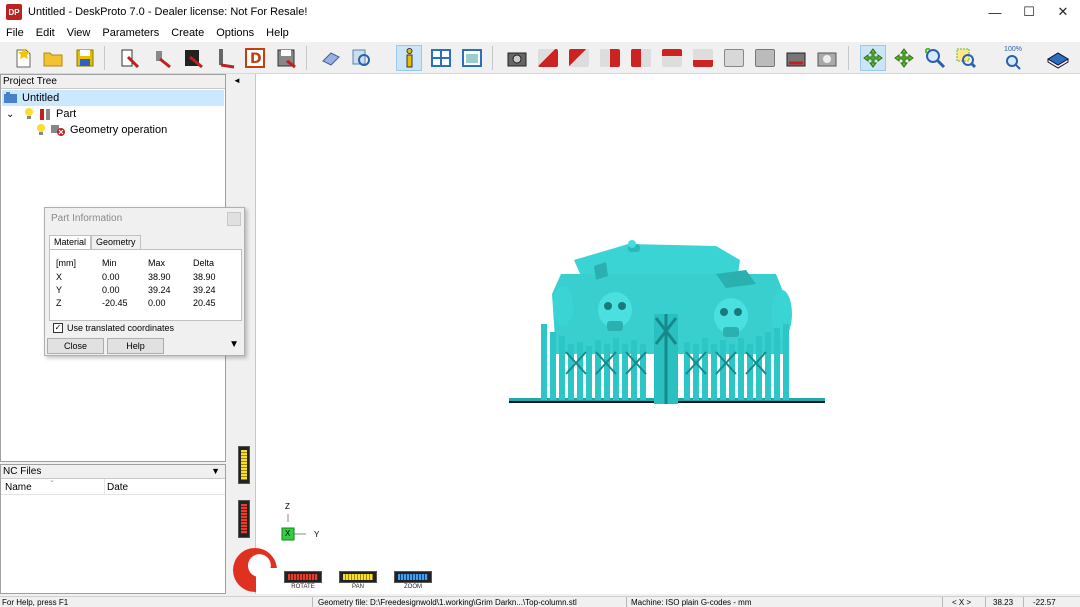 Image resolution: width=1080 pixels, height=607 pixels. What do you see at coordinates (1013, 58) in the screenshot?
I see `zoom-100-icon: 100%` at bounding box center [1013, 58].